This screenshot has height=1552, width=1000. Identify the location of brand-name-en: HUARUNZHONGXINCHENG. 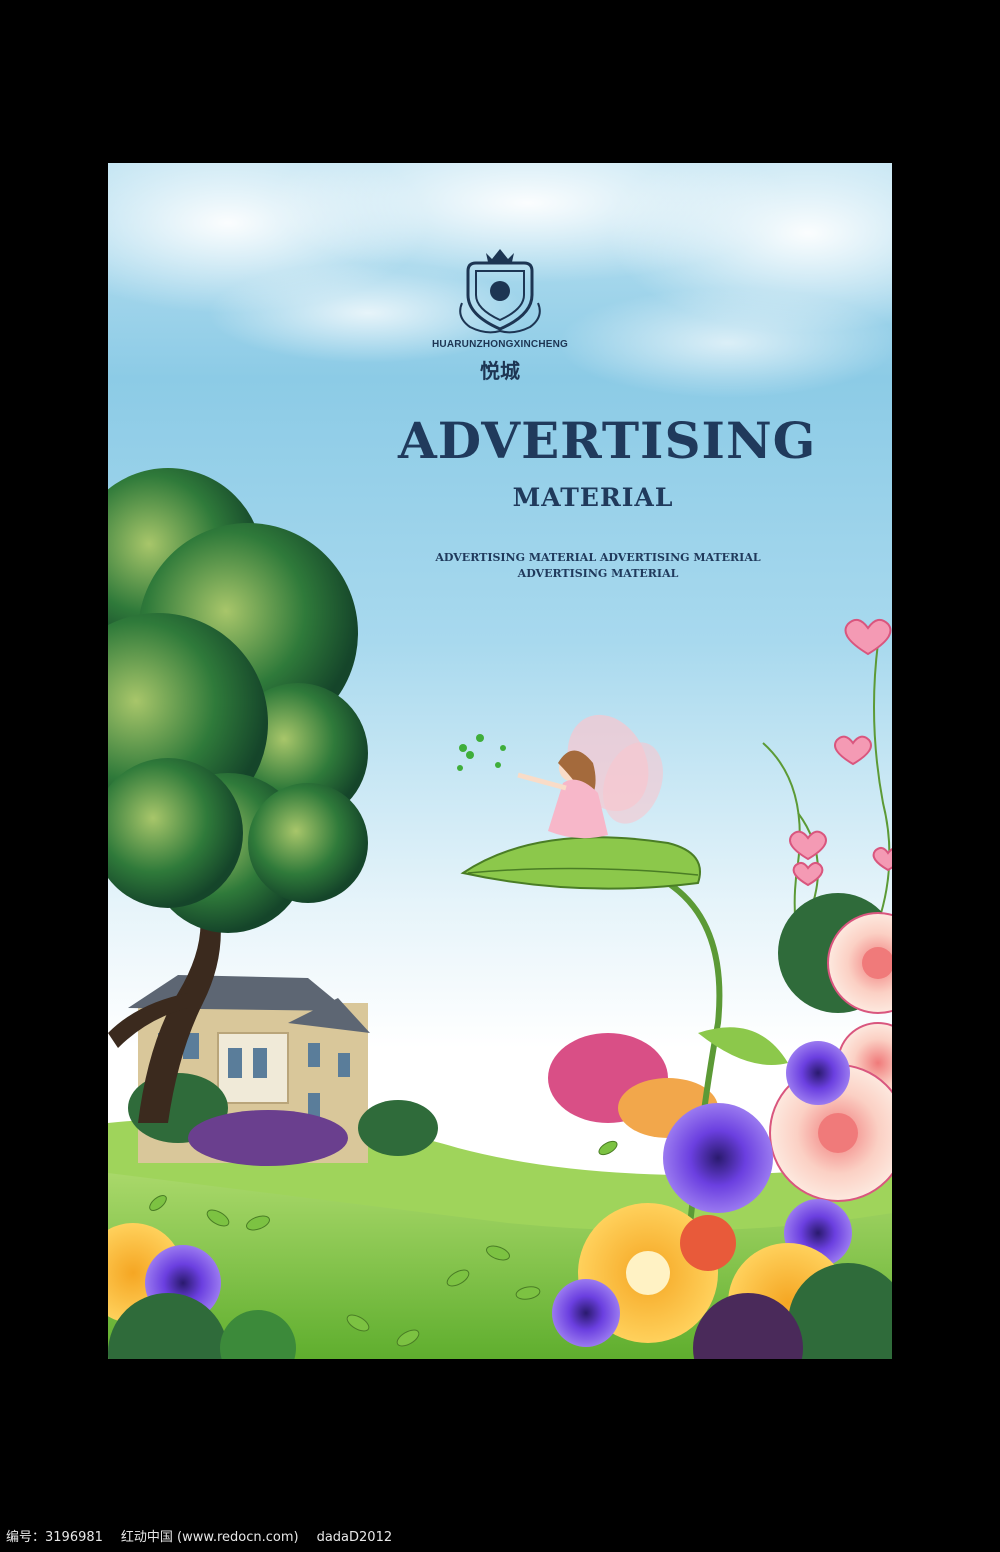
(500, 344).